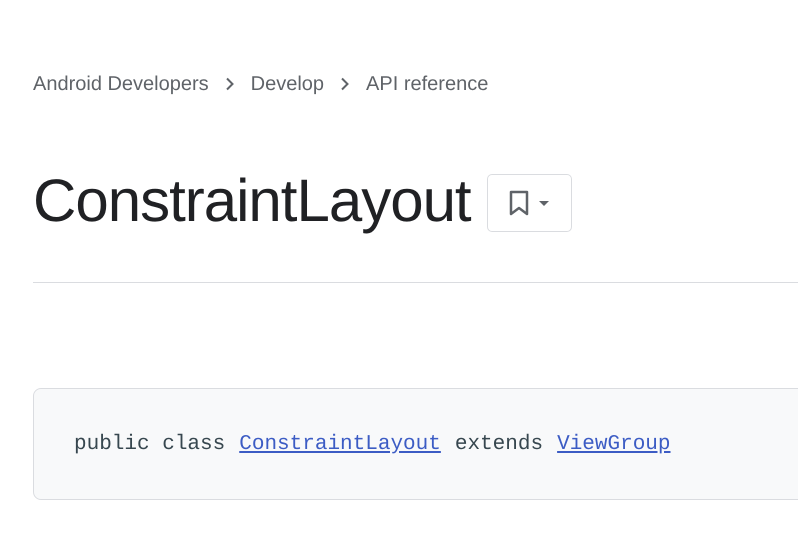  Describe the element at coordinates (544, 203) in the screenshot. I see `caret-icon` at that location.